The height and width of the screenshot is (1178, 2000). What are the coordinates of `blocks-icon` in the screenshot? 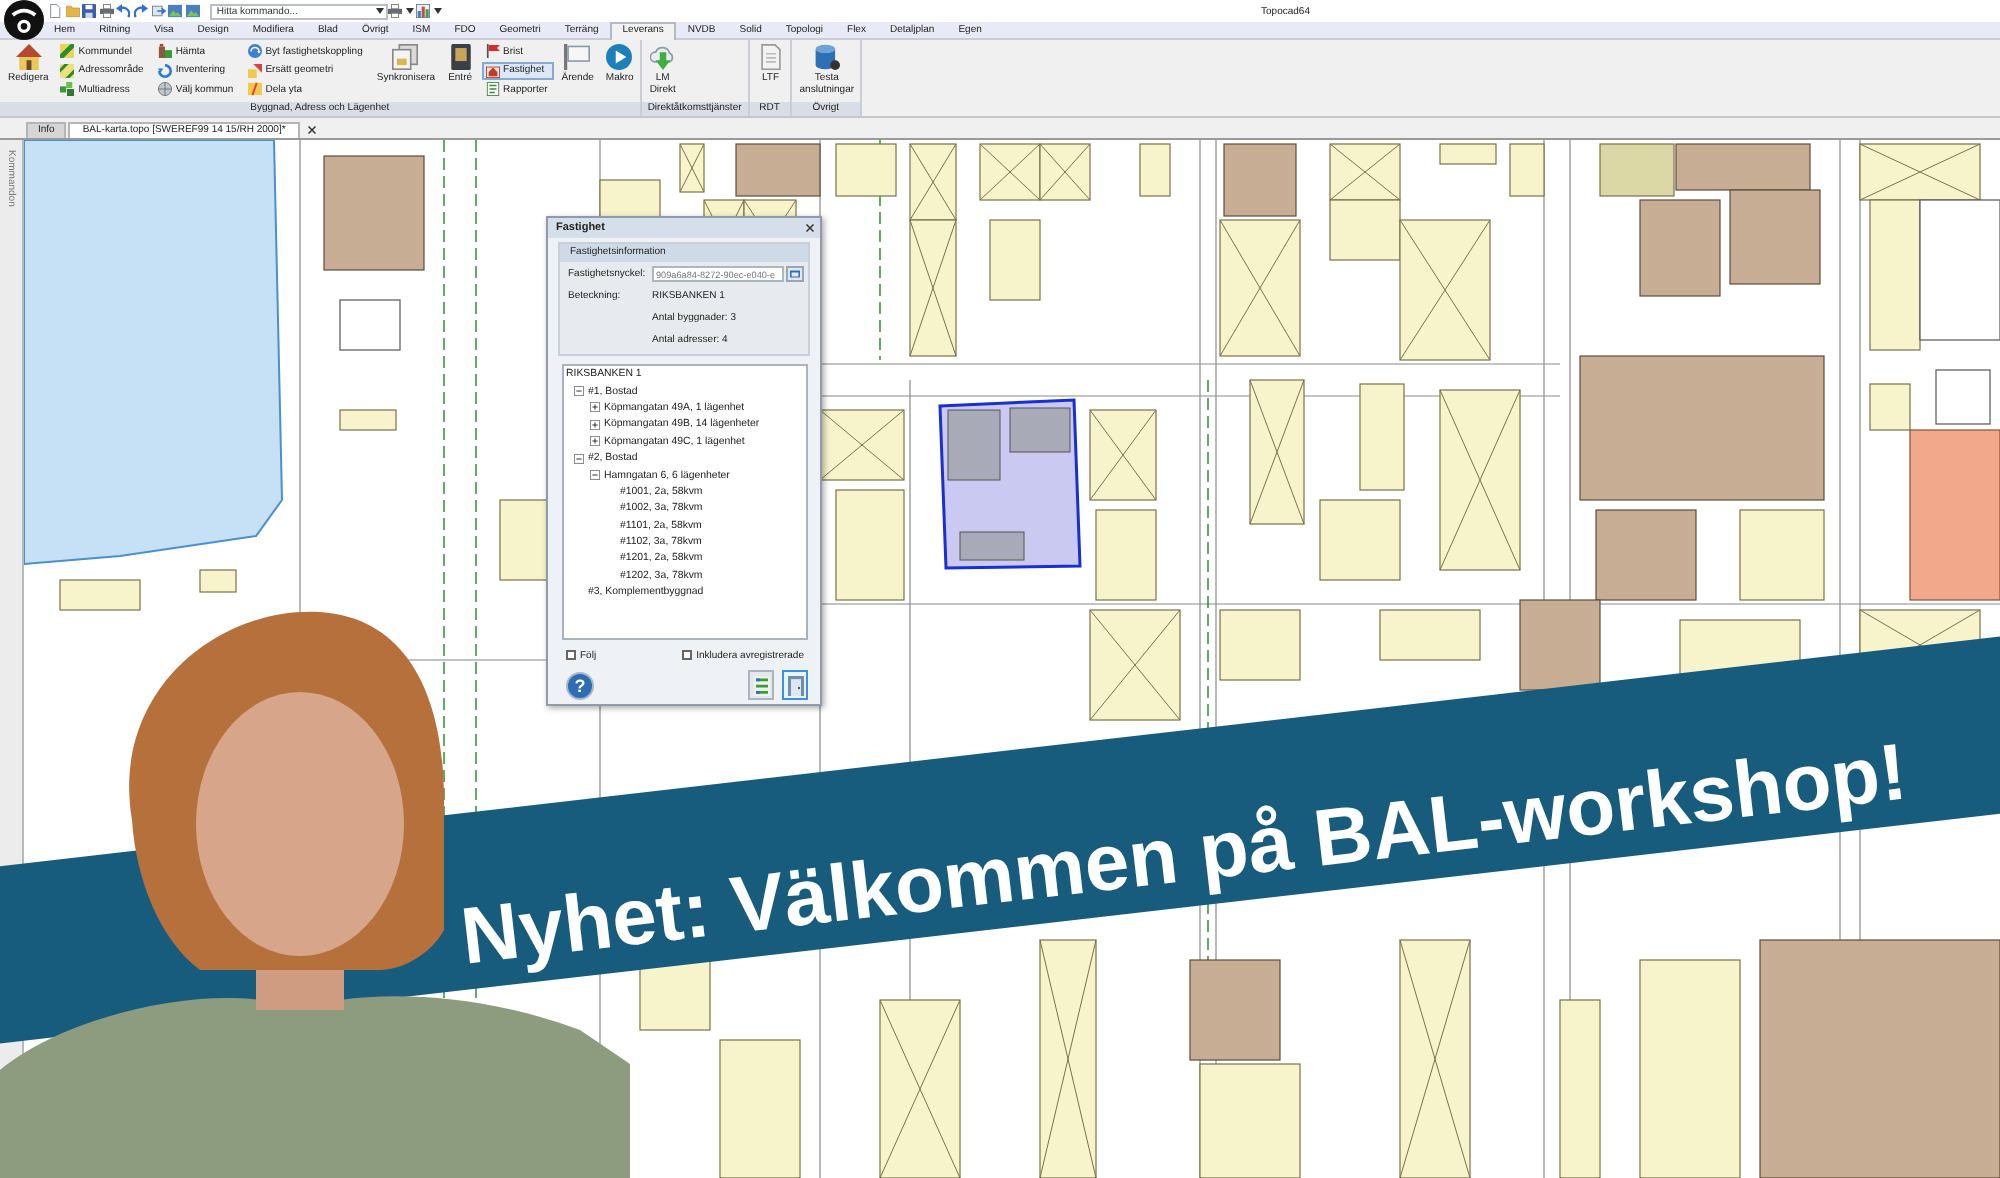 It's located at (67, 89).